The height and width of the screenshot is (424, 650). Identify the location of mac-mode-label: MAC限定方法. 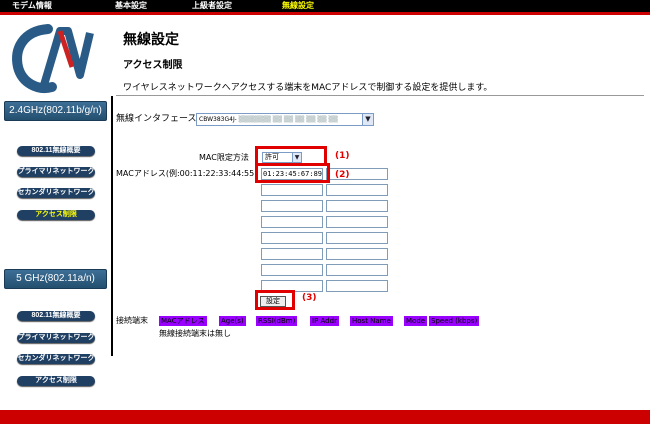
(224, 157).